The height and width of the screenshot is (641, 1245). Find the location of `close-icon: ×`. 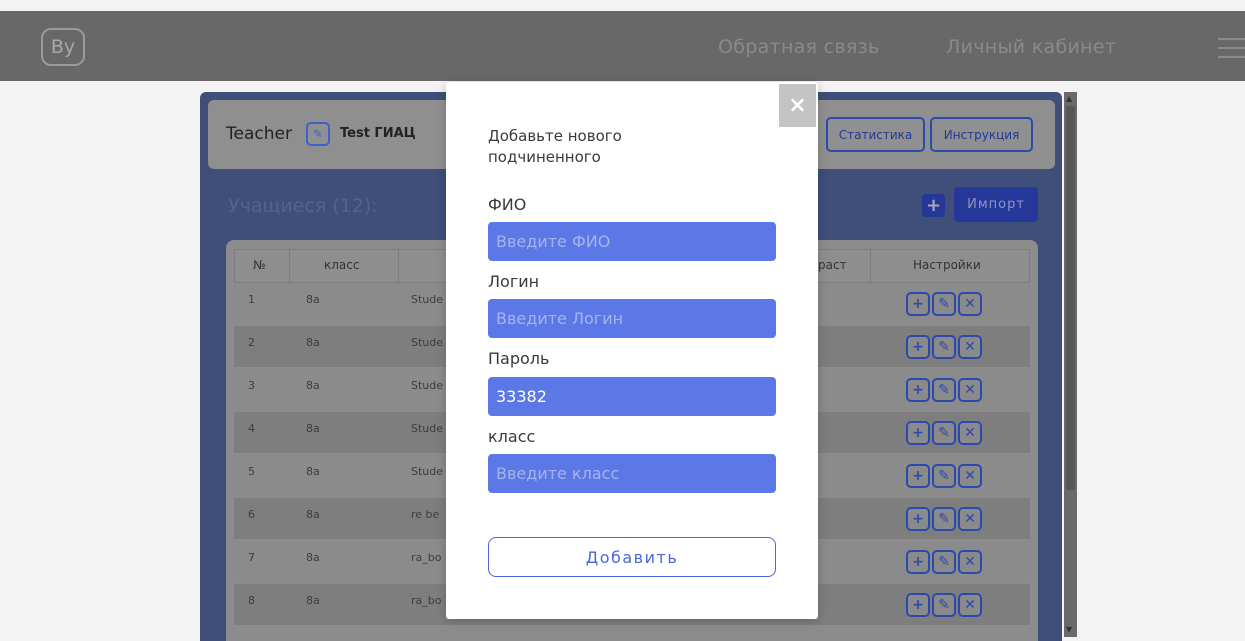

close-icon: × is located at coordinates (797, 105).